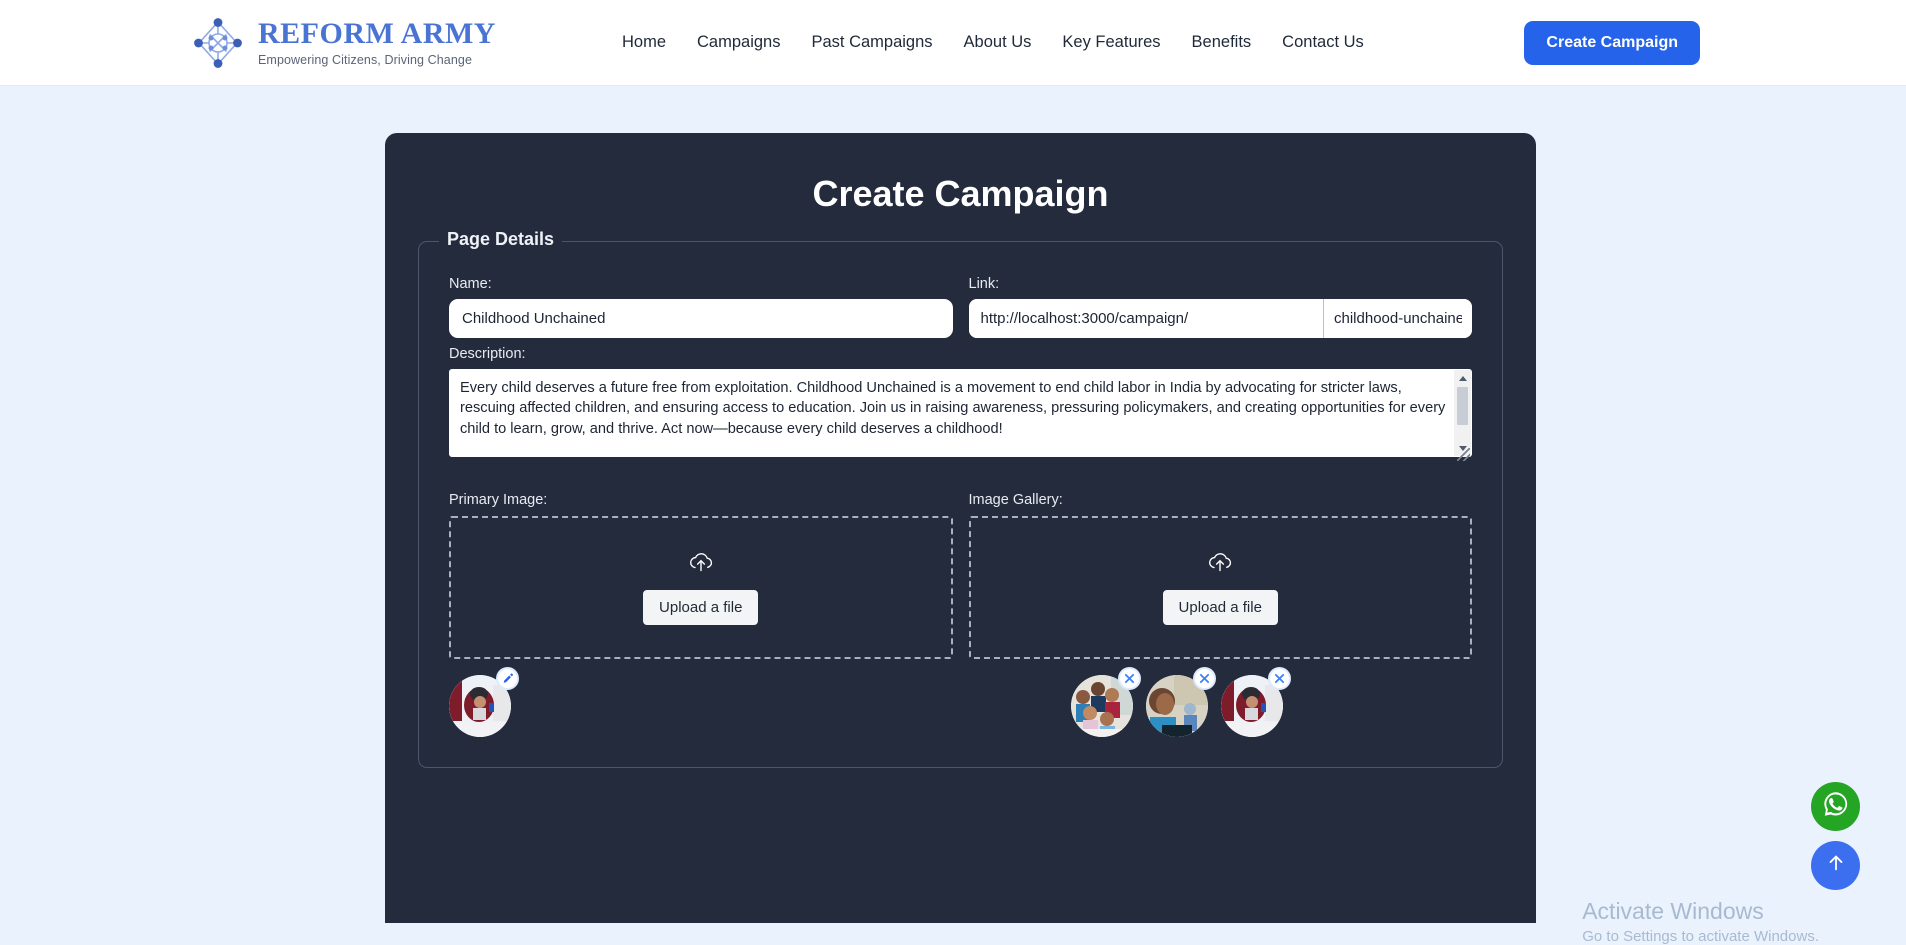 Image resolution: width=1906 pixels, height=945 pixels. What do you see at coordinates (738, 42) in the screenshot?
I see `nav-item-campaigns: Campaigns` at bounding box center [738, 42].